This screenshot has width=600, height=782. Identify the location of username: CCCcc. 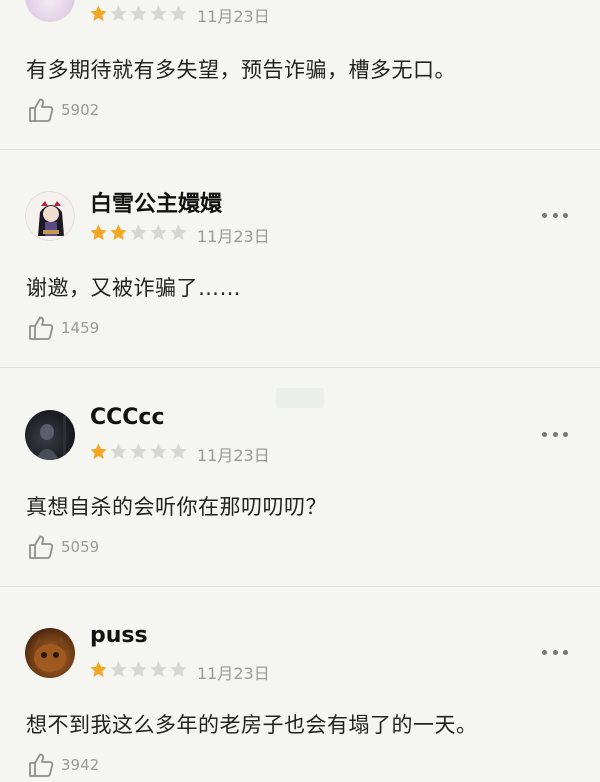
(127, 417).